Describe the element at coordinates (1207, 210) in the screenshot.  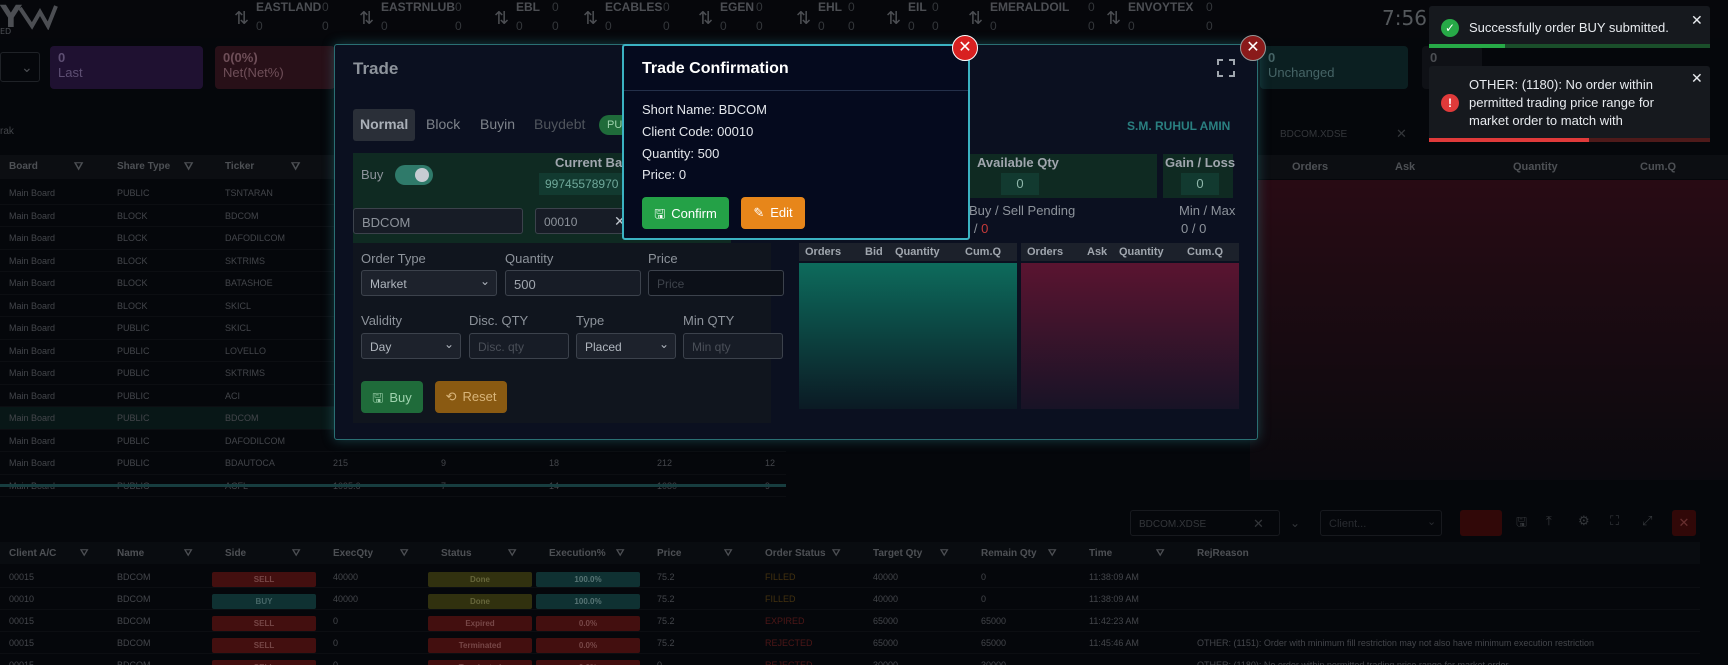
I see `minmax-label: Min / Max` at that location.